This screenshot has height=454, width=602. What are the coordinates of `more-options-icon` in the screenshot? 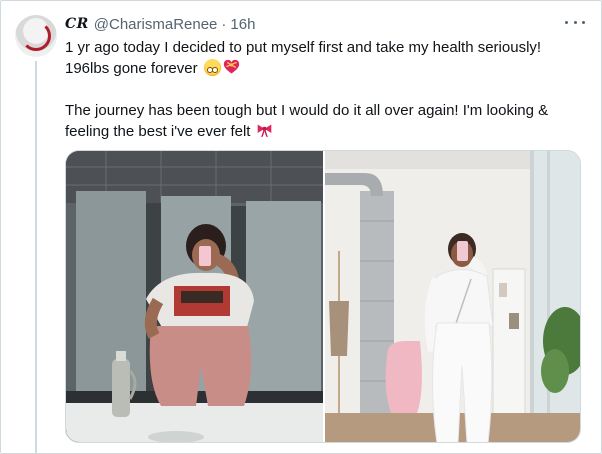 It's located at (575, 22).